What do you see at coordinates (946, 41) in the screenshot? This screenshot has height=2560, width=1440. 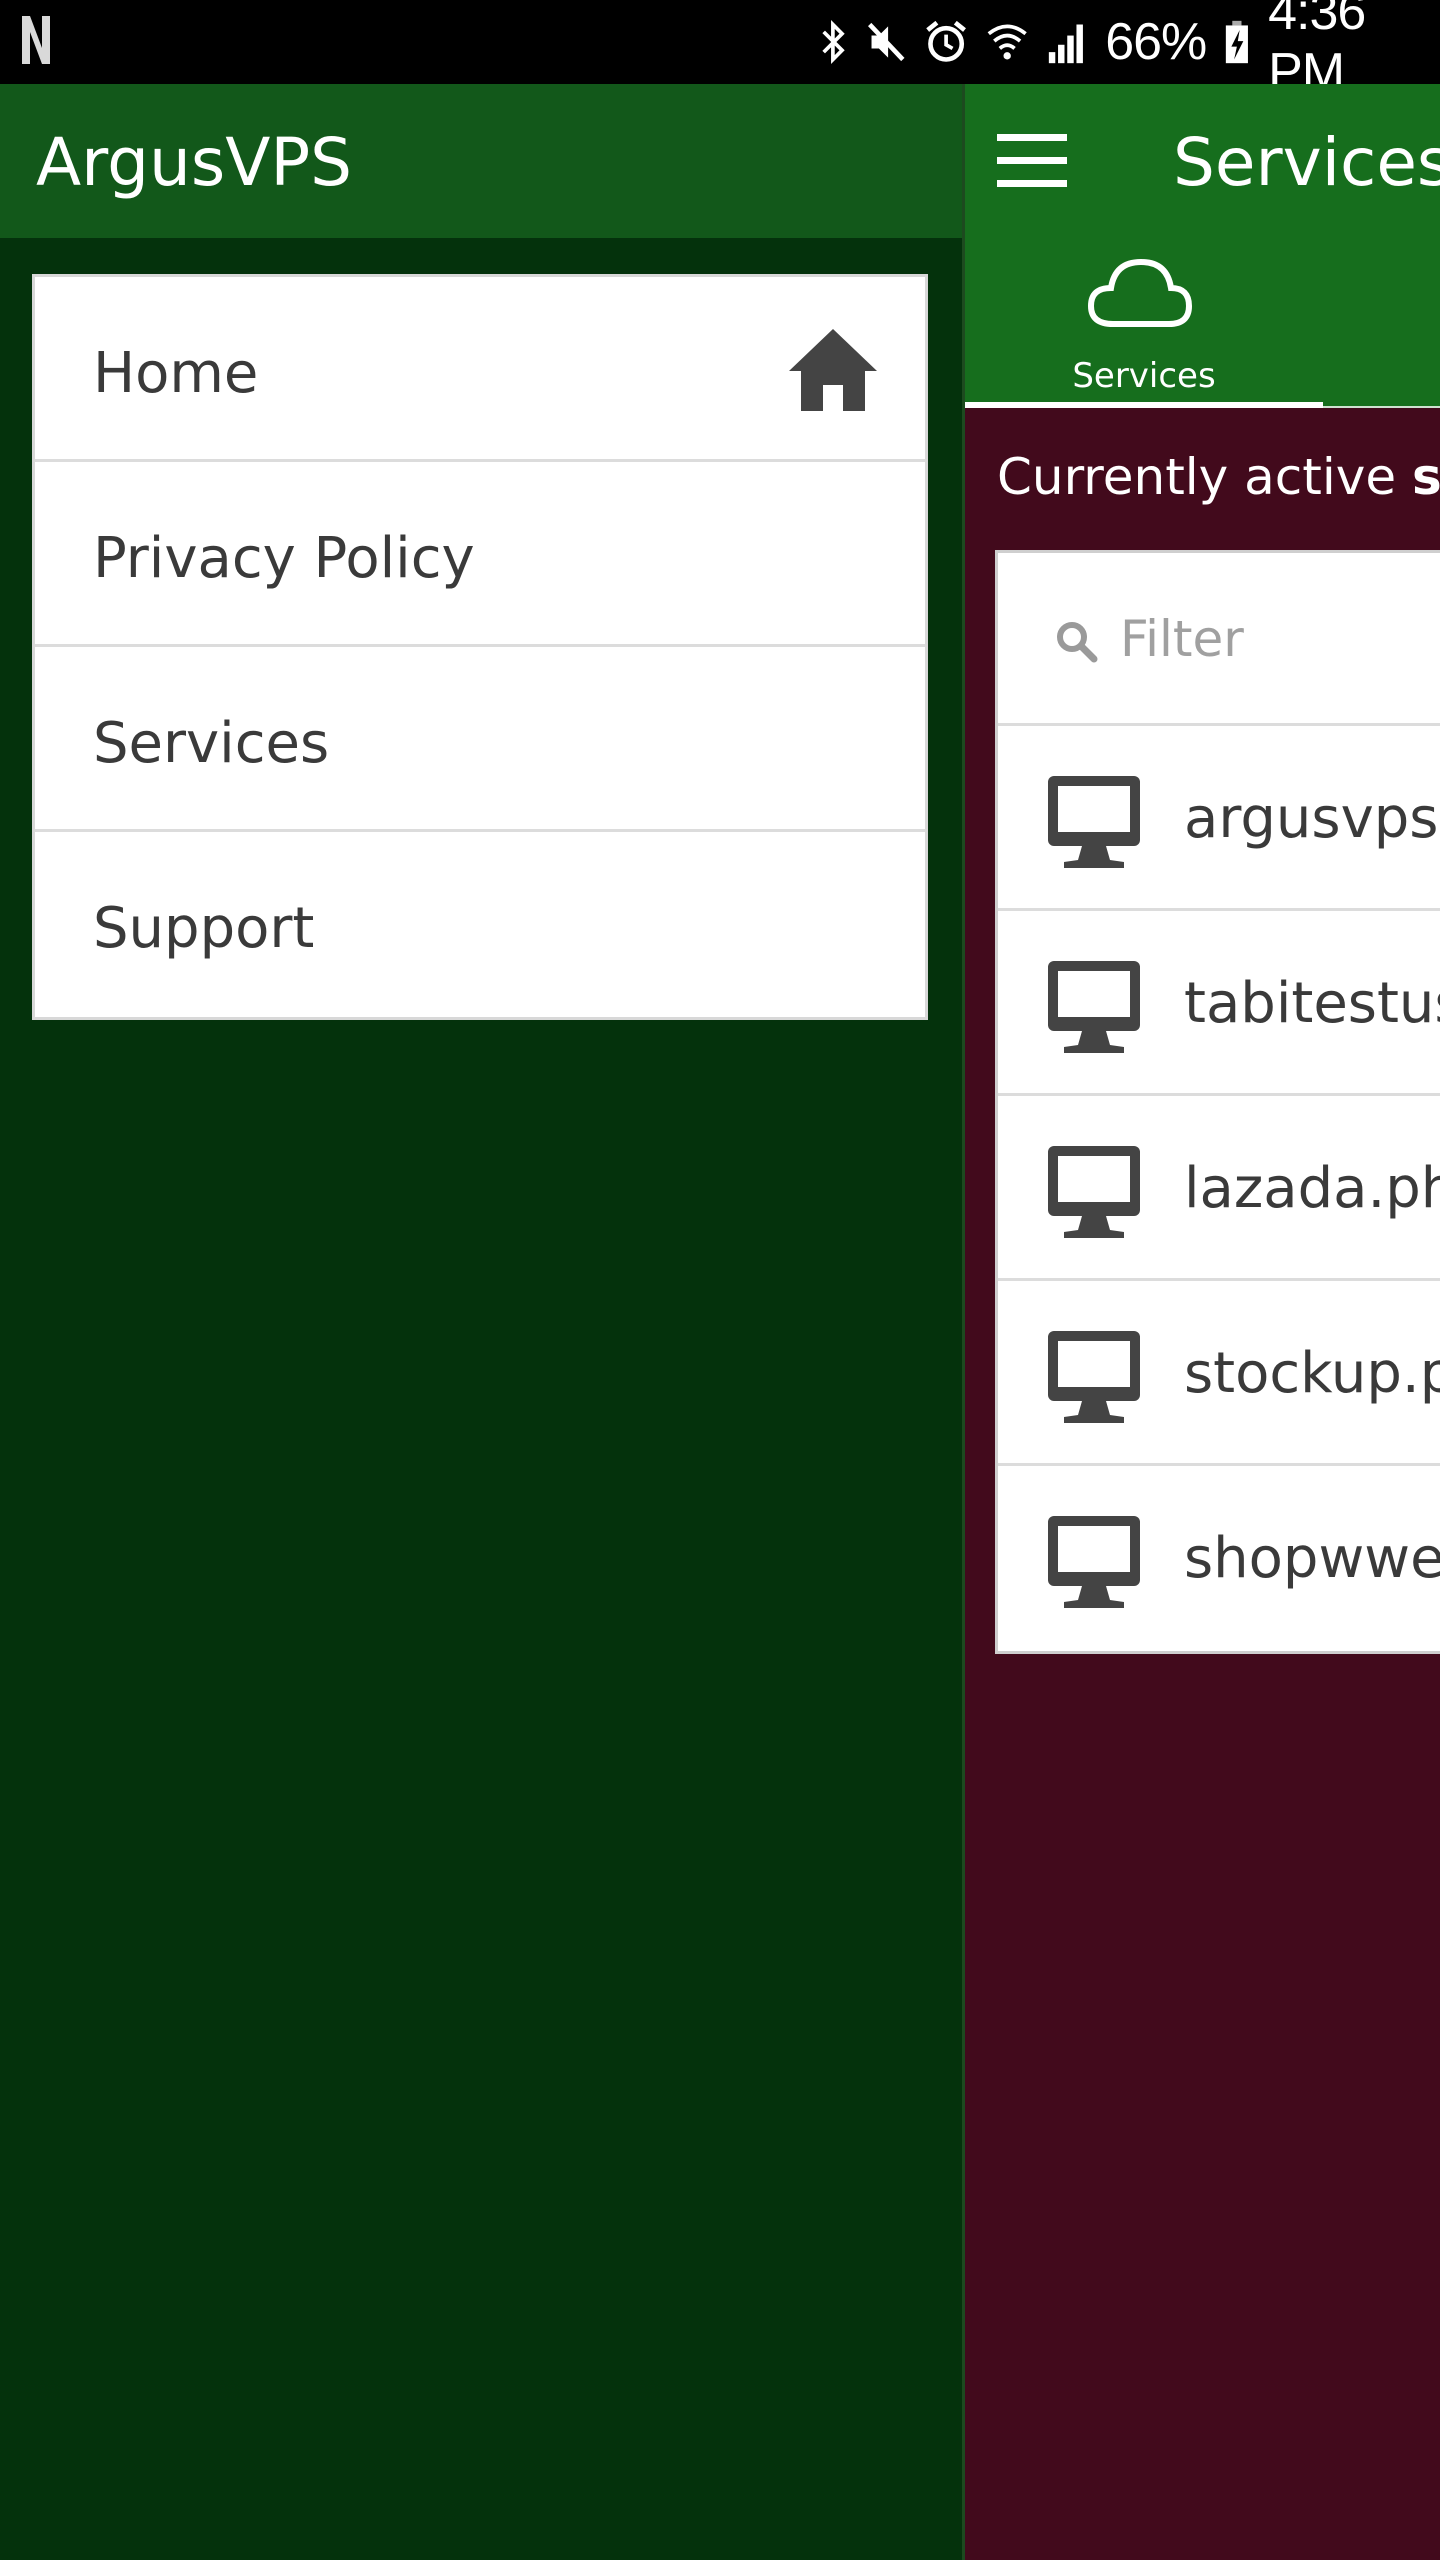 I see `alarm-icon` at bounding box center [946, 41].